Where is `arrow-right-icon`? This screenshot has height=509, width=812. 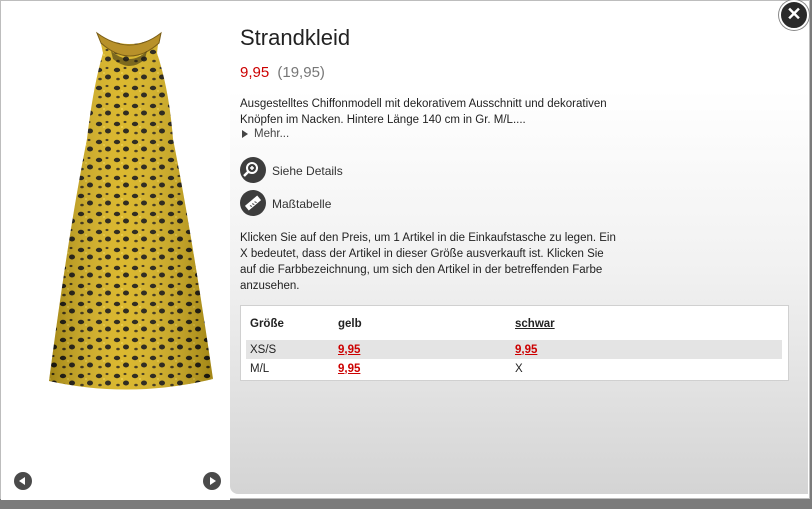 arrow-right-icon is located at coordinates (212, 481).